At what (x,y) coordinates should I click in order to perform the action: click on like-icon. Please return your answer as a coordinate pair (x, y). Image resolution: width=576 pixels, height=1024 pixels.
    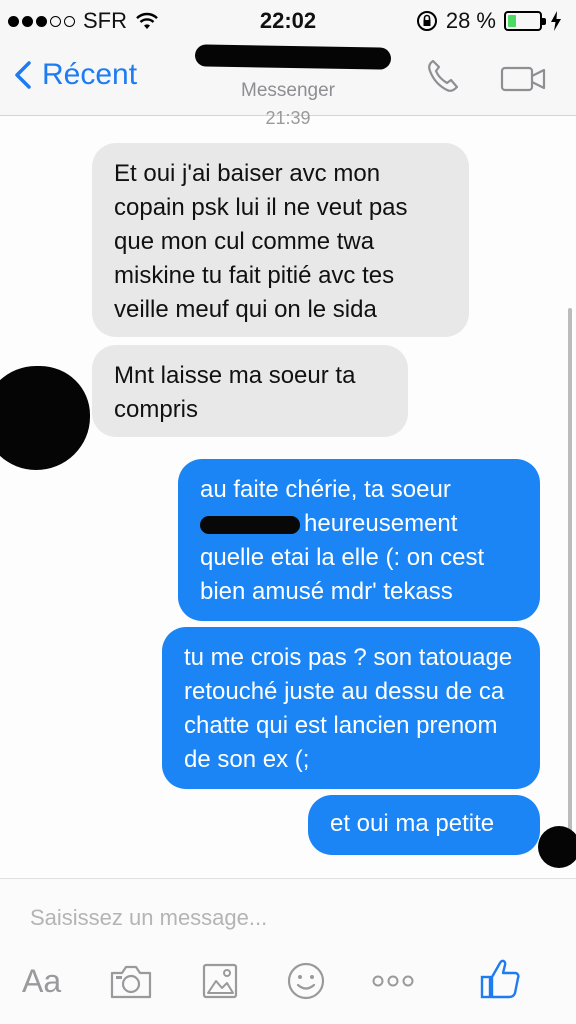
    Looking at the image, I should click on (500, 978).